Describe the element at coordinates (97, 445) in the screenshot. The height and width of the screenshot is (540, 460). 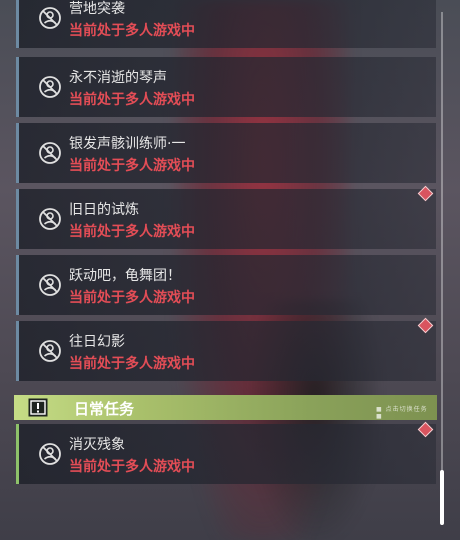
I see `quest-title: 消灭残象` at that location.